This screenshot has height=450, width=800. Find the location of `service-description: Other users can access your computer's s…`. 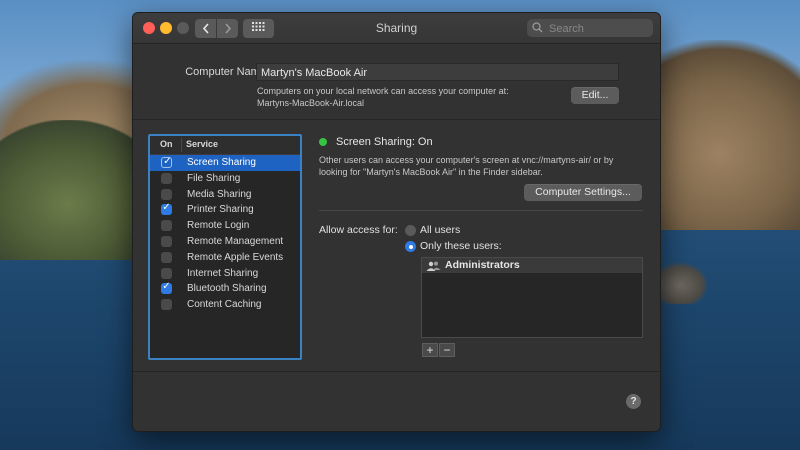

service-description: Other users can access your computer's s… is located at coordinates (466, 166).